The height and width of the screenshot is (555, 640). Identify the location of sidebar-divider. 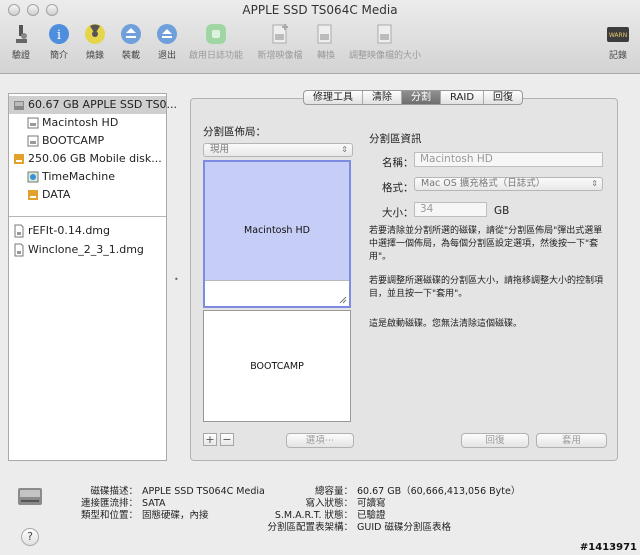
(87, 216).